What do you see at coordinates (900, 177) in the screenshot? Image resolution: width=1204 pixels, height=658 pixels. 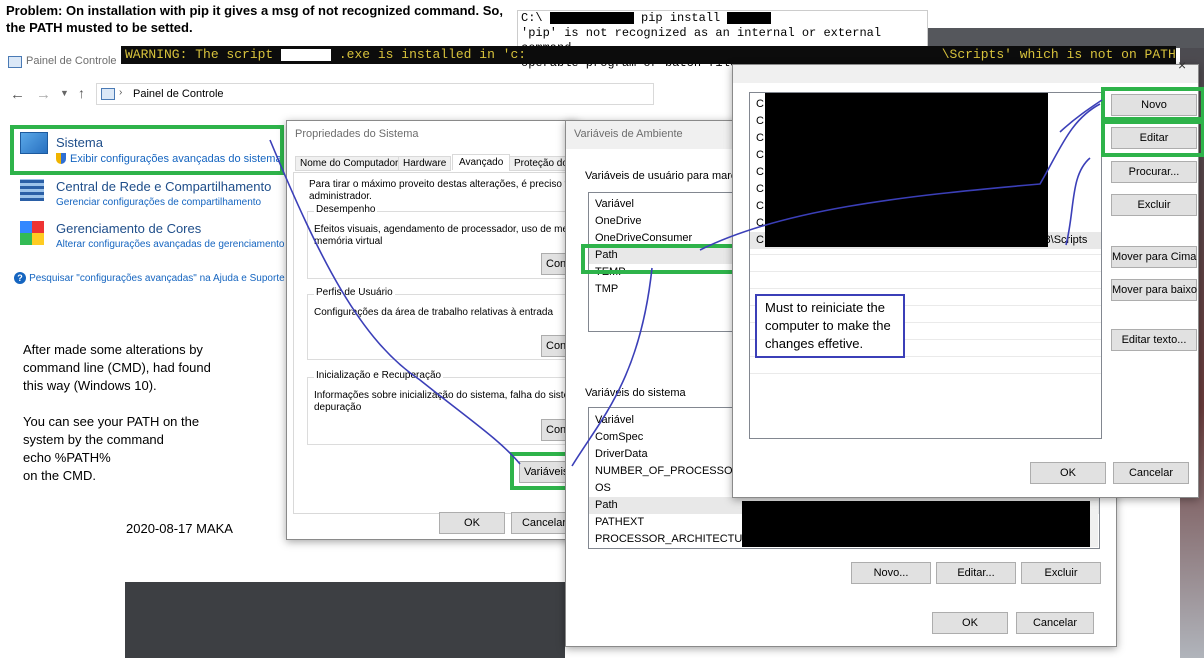 I see `arrow-path-to-editor` at bounding box center [900, 177].